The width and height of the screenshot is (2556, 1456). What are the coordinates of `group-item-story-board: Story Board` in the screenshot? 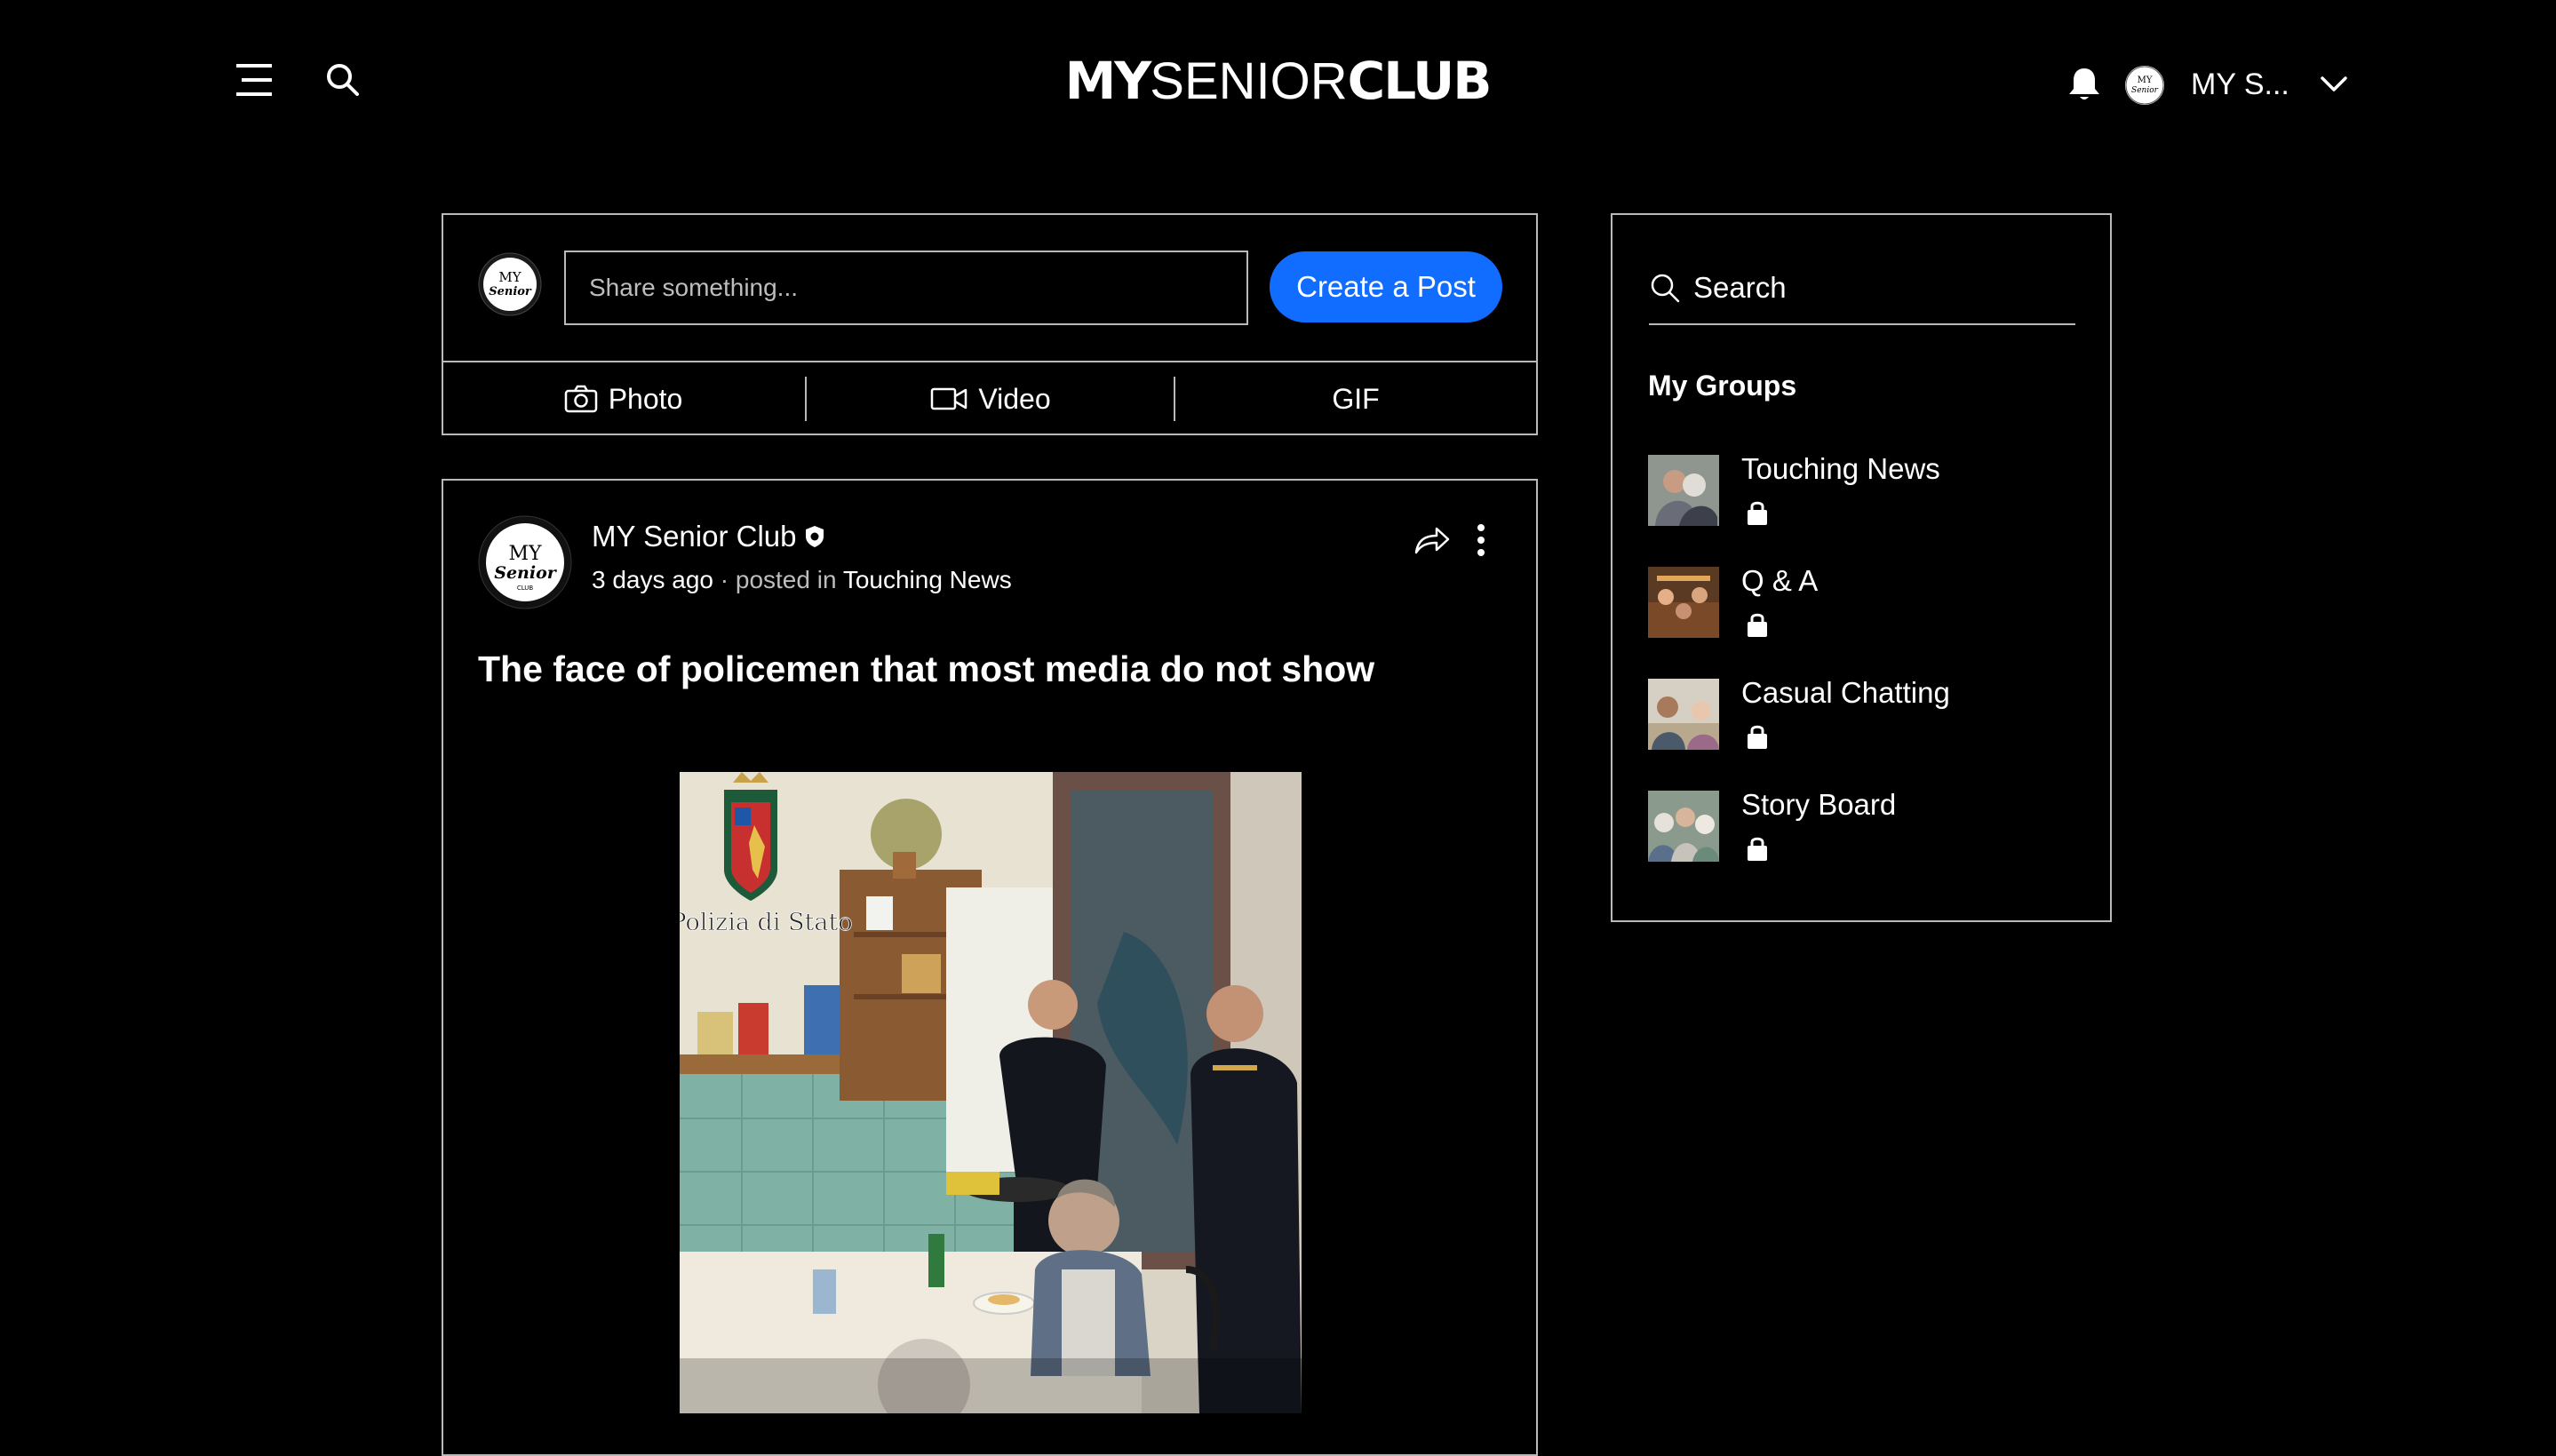 It's located at (1853, 824).